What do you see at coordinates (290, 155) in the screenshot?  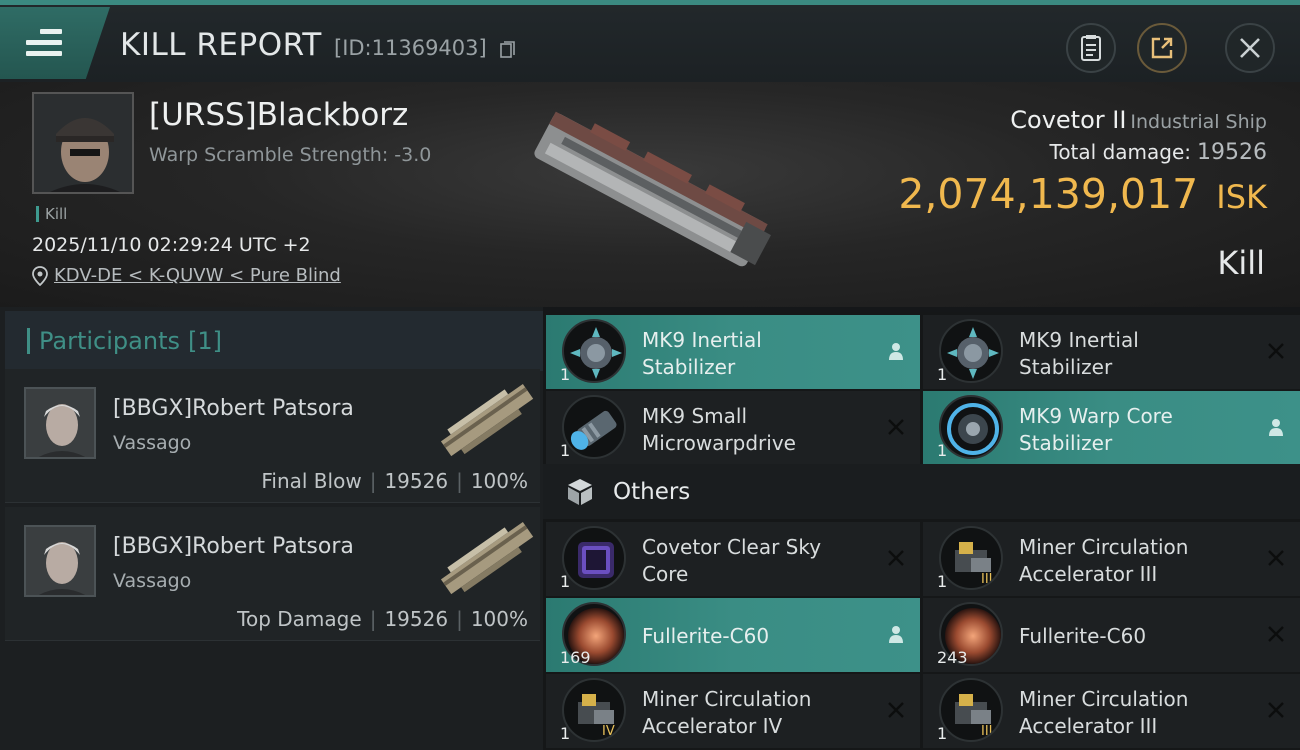 I see `warp-scramble-strength: Warp Scramble Strength: -3.0` at bounding box center [290, 155].